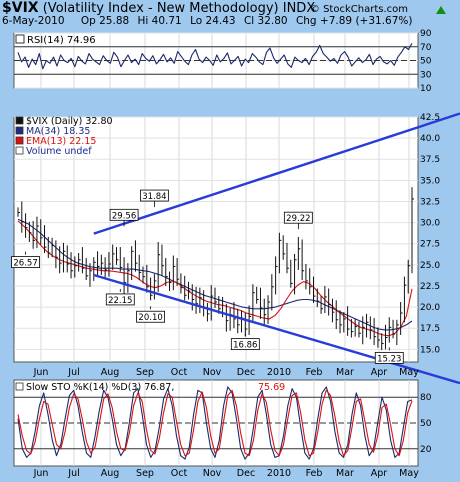  What do you see at coordinates (19, 386) in the screenshot?
I see `sto-legend-box` at bounding box center [19, 386].